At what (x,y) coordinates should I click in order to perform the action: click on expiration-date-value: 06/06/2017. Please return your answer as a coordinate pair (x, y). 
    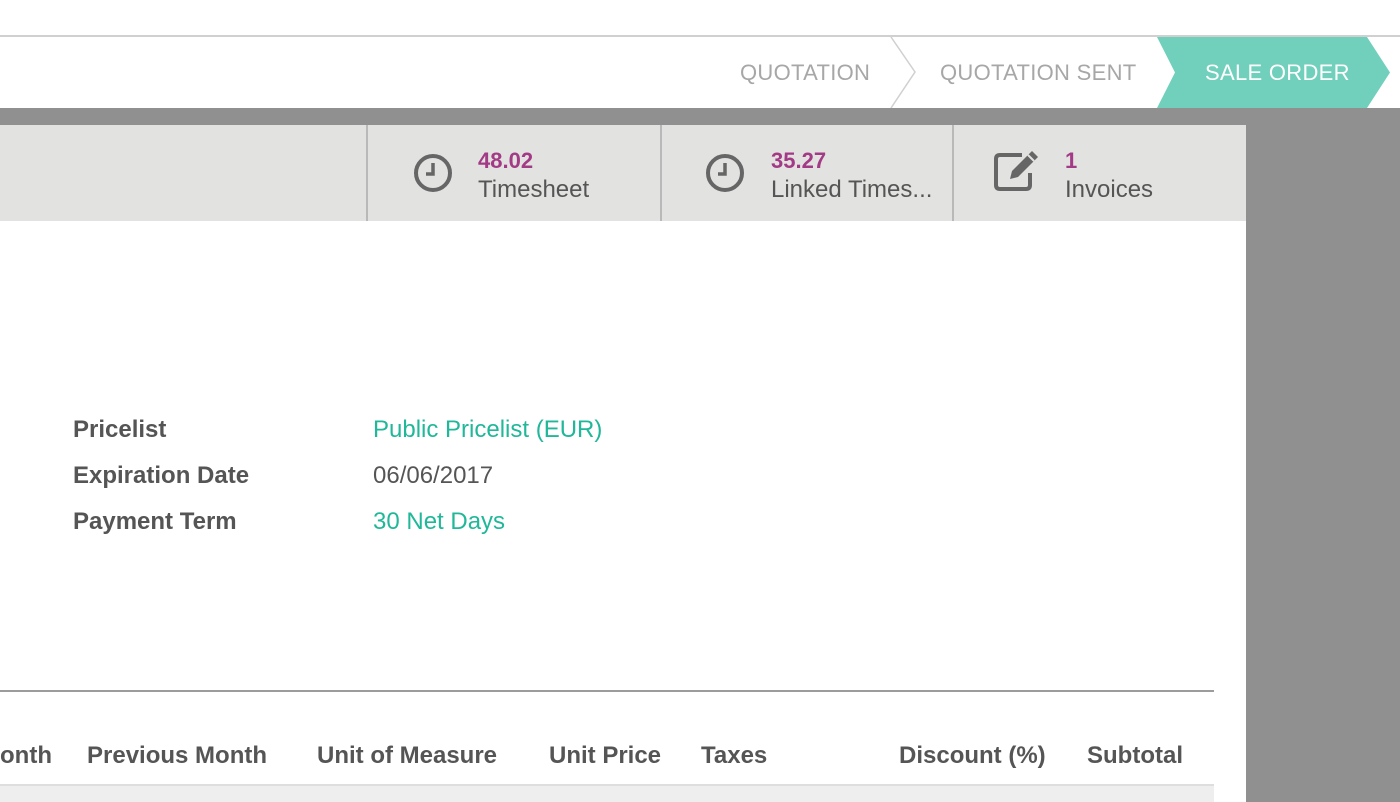
    Looking at the image, I should click on (433, 476).